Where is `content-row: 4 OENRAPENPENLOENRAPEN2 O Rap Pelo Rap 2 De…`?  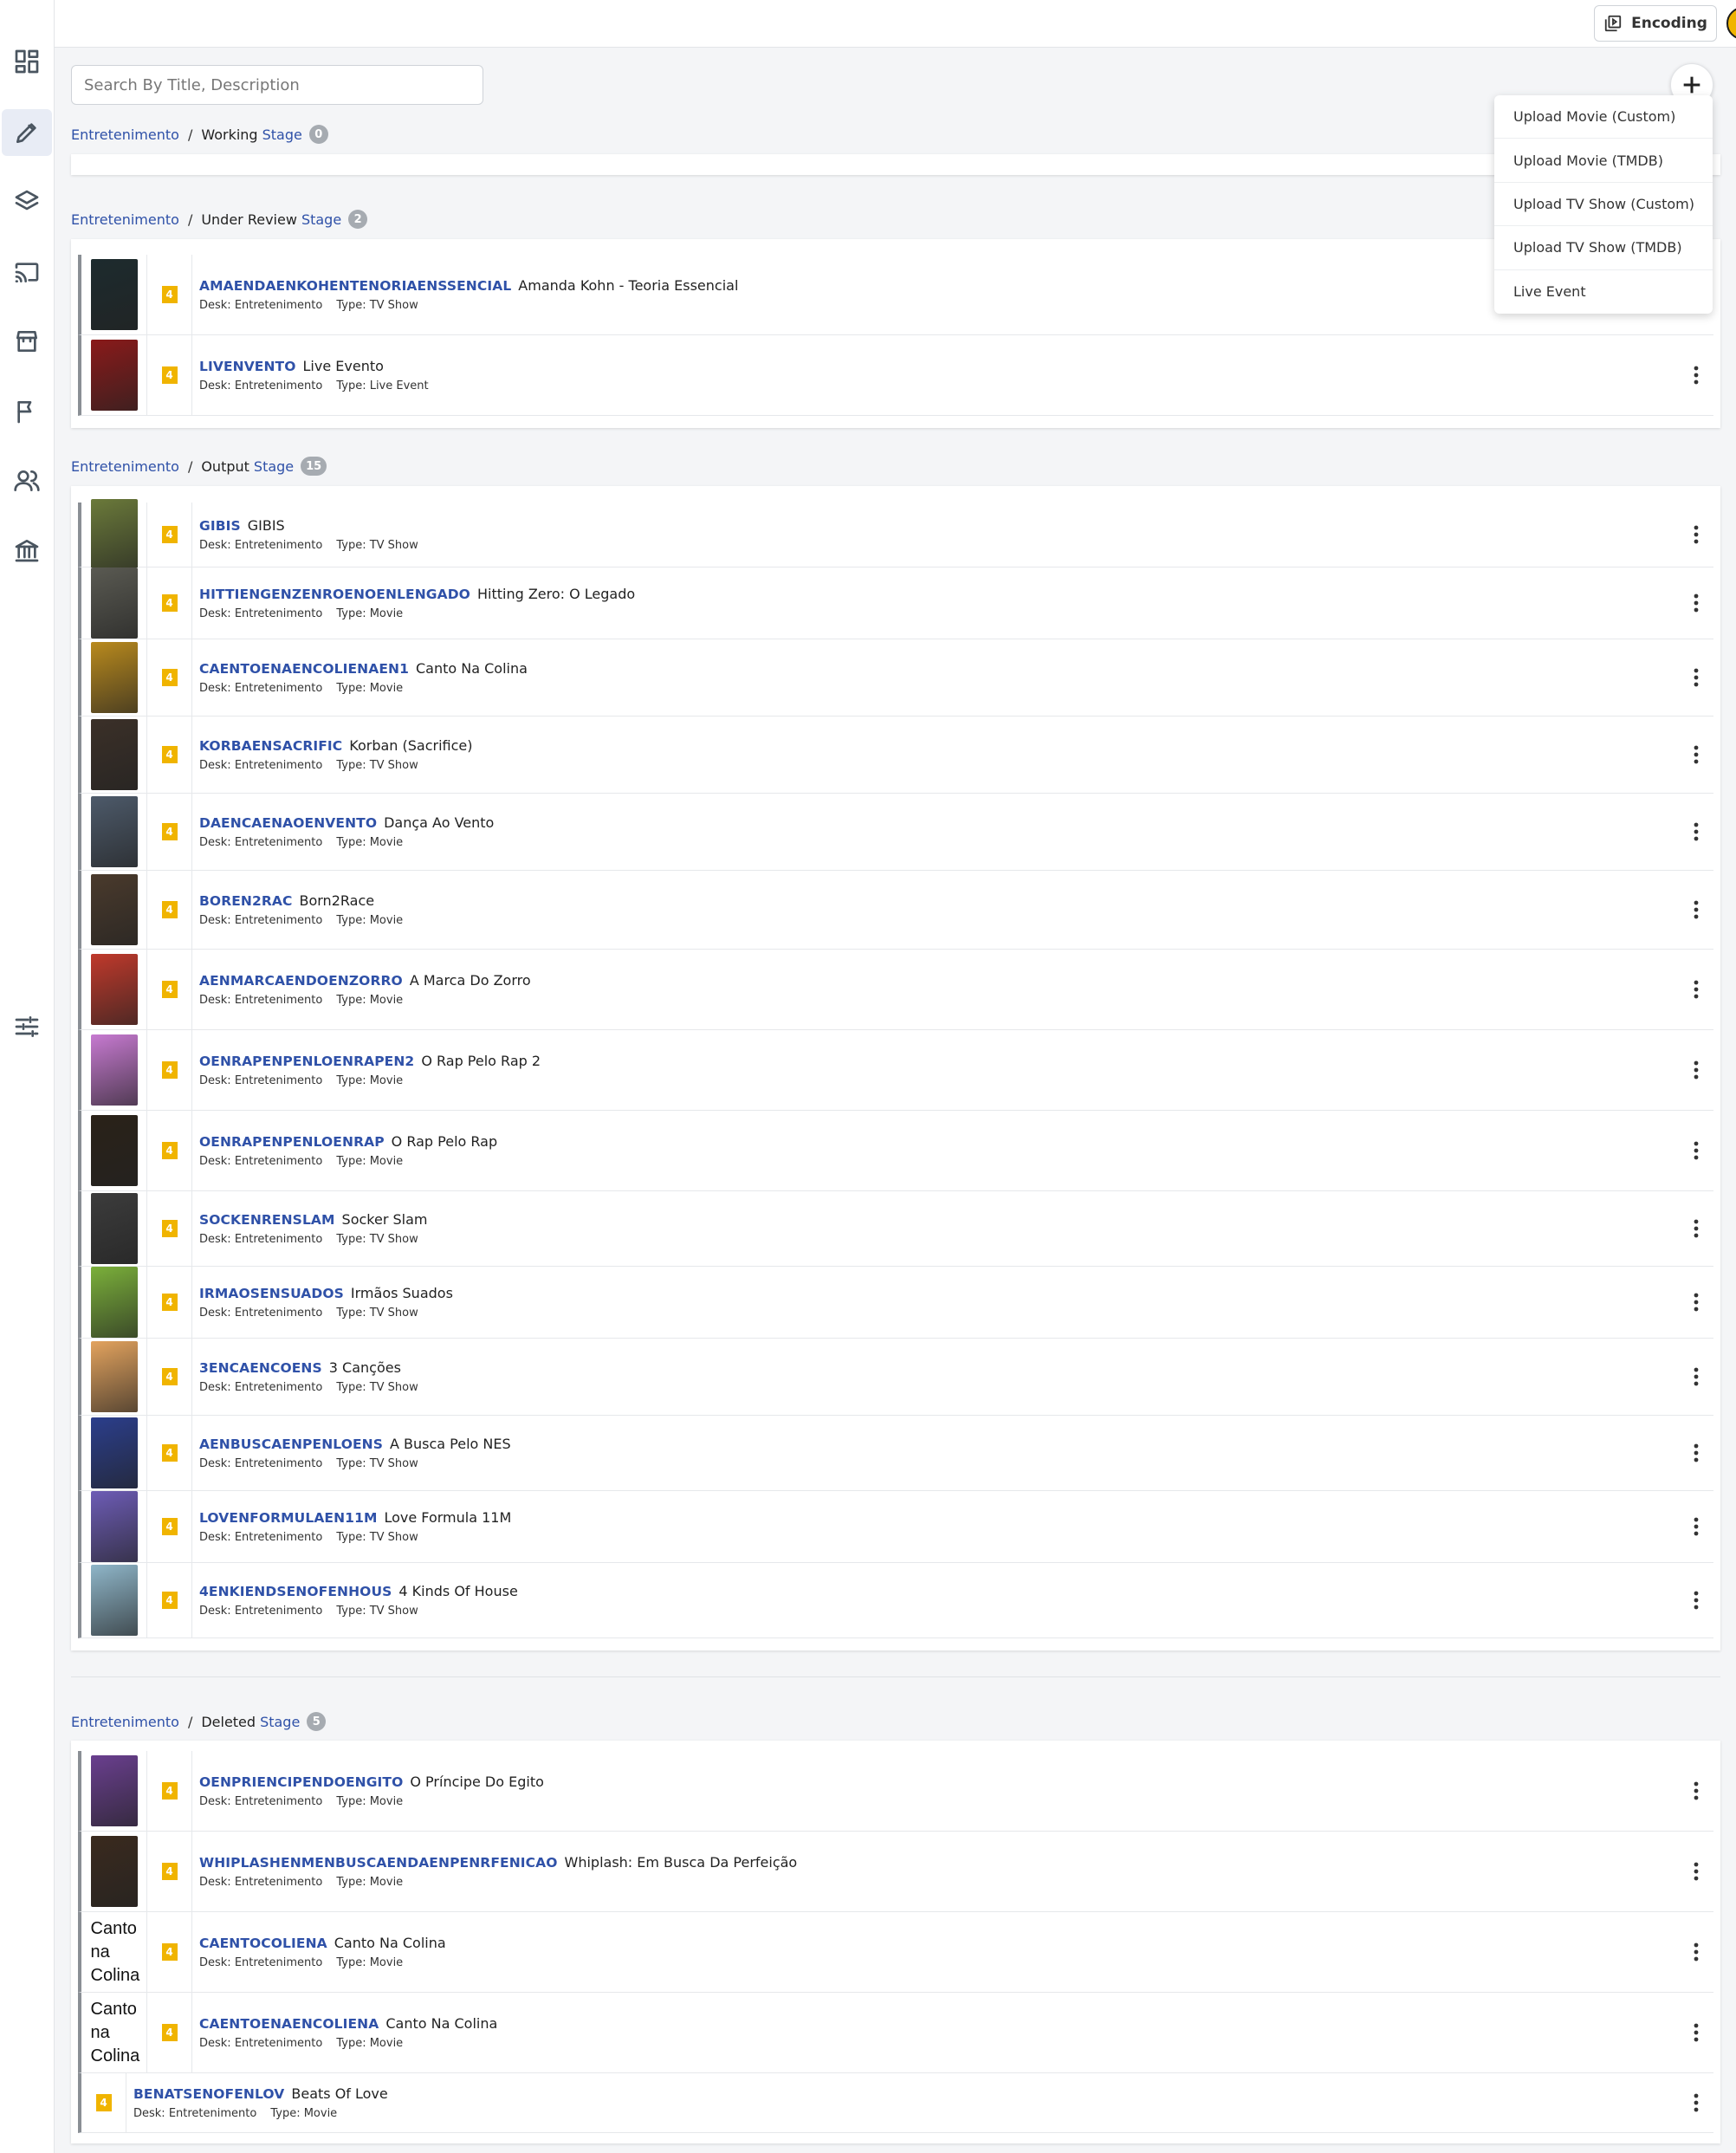
content-row: 4 OENRAPENPENLOENRAPEN2 O Rap Pelo Rap 2 De… is located at coordinates (895, 1070).